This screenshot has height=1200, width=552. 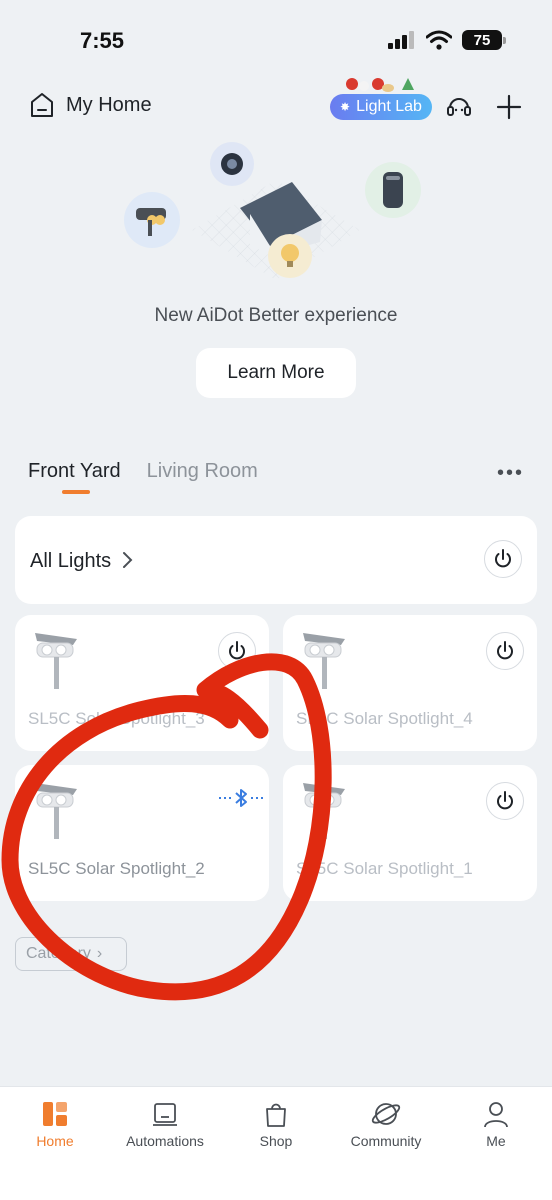 I want to click on signal-icon, so click(x=401, y=40).